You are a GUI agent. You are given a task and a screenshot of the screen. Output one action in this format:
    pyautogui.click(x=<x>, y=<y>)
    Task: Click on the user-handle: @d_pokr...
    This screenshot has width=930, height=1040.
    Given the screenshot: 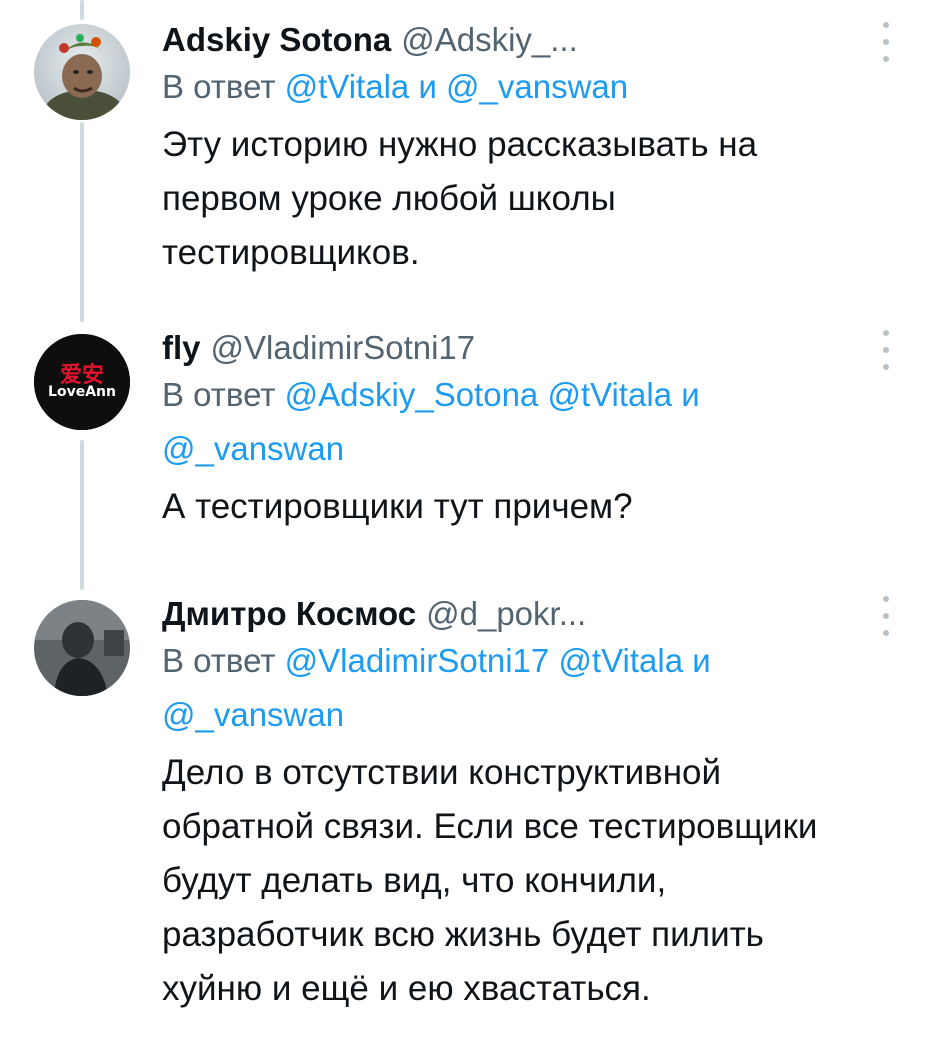 What is the action you would take?
    pyautogui.click(x=506, y=613)
    